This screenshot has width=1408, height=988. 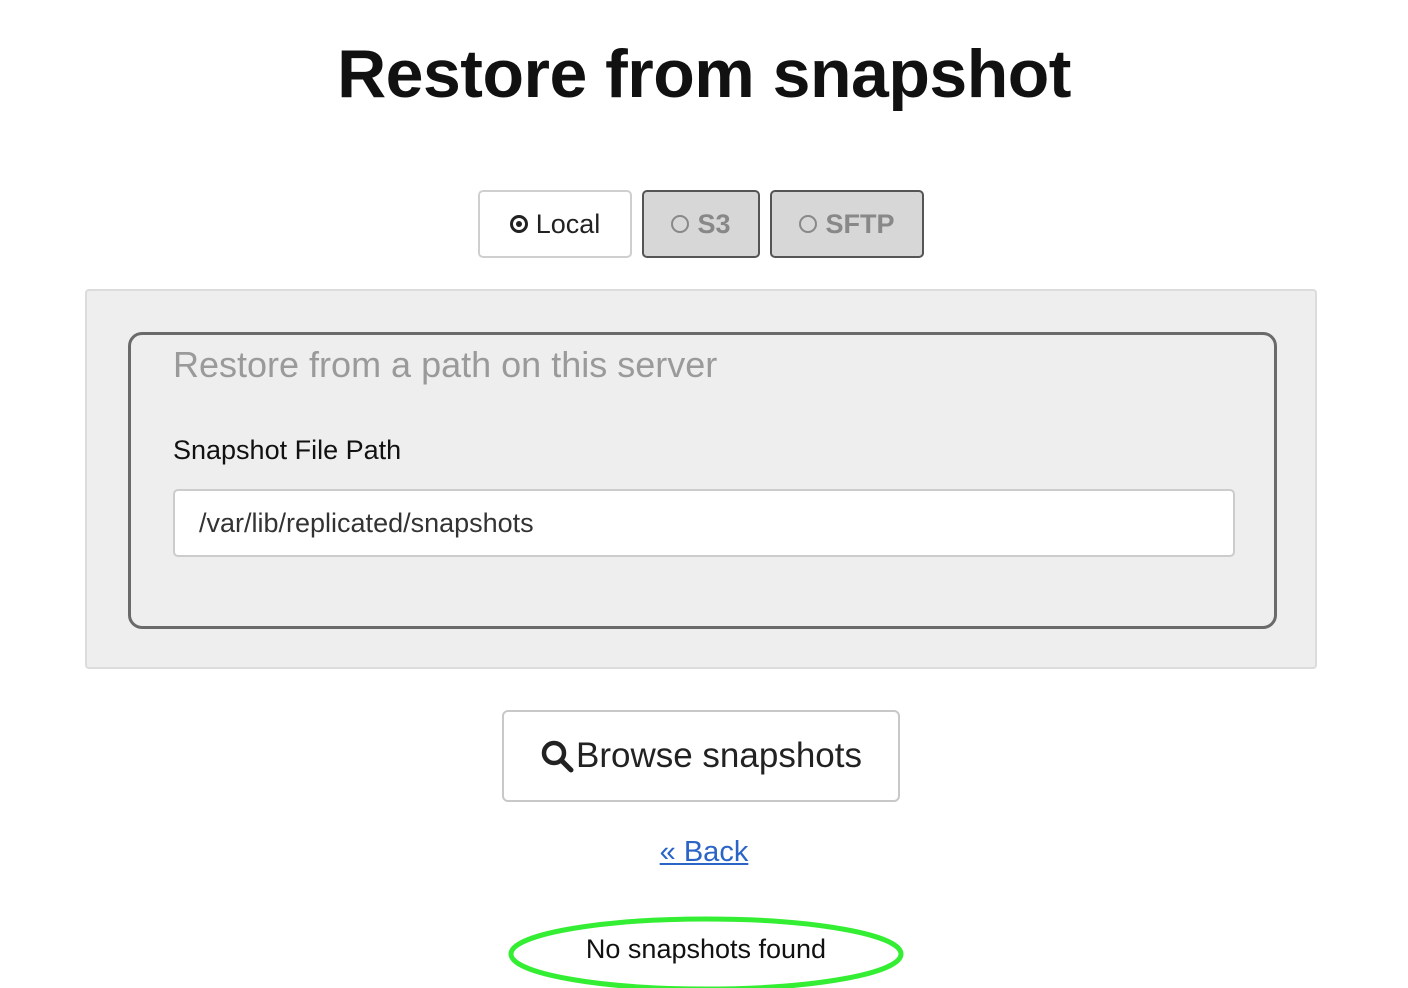 I want to click on status-area: No snapshots found, so click(x=706, y=952).